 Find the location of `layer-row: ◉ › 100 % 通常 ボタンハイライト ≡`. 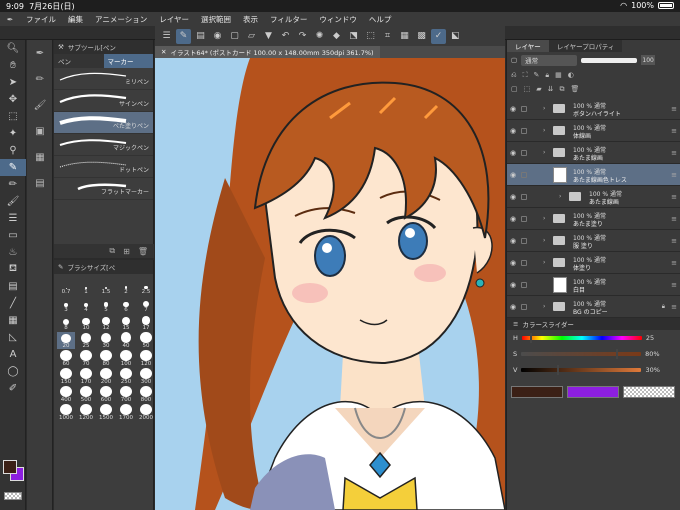

layer-row: ◉ › 100 % 通常 ボタンハイライト ≡ is located at coordinates (593, 109).